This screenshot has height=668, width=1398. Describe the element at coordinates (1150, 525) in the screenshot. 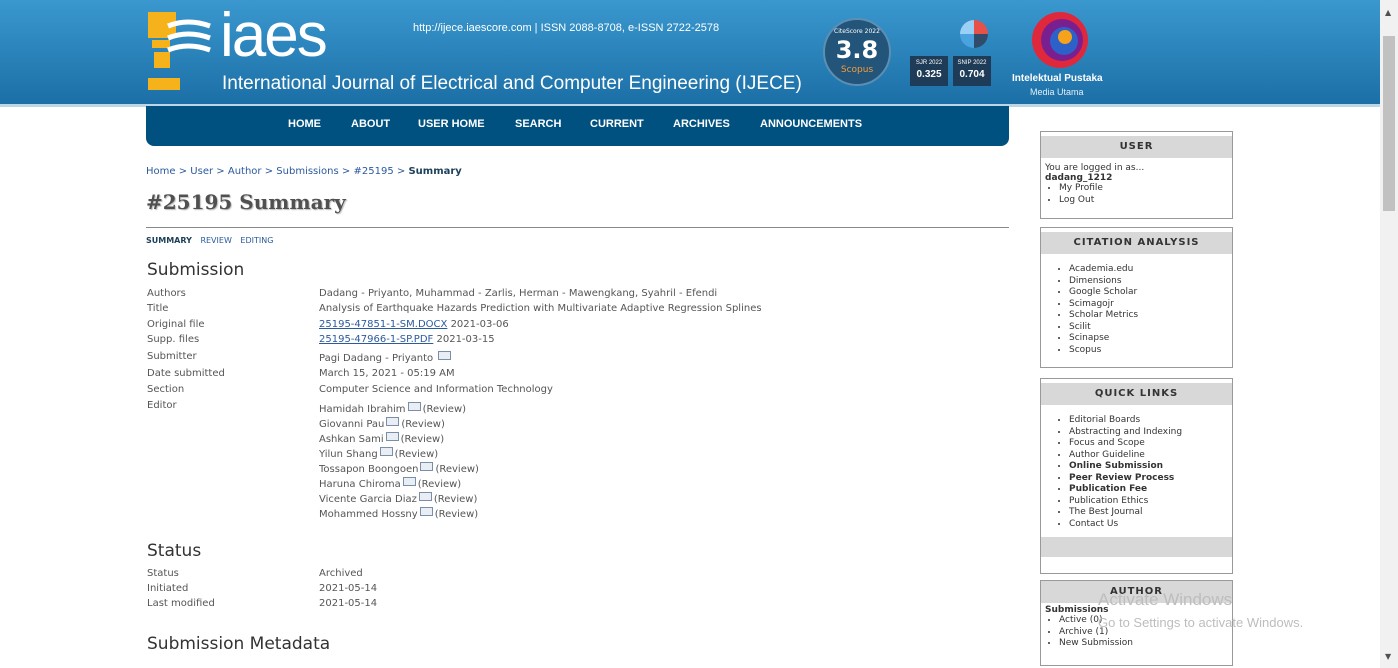

I see `quick-link-contact-us: Contact Us` at that location.